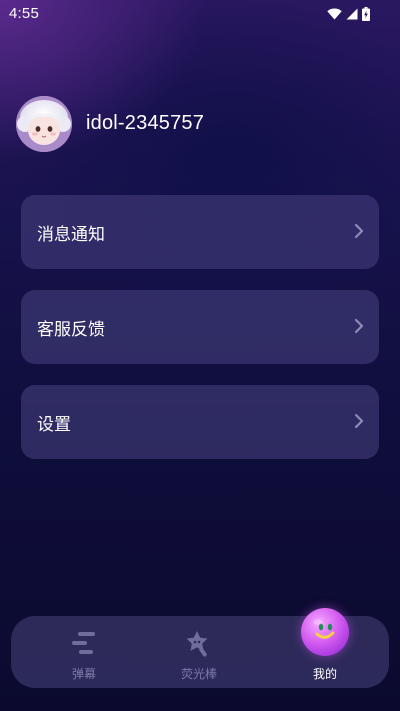 The image size is (400, 711). Describe the element at coordinates (334, 14) in the screenshot. I see `wifi-icon` at that location.